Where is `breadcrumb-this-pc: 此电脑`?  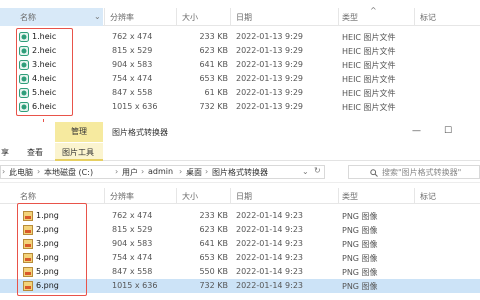
breadcrumb-this-pc: 此电脑 is located at coordinates (21, 172).